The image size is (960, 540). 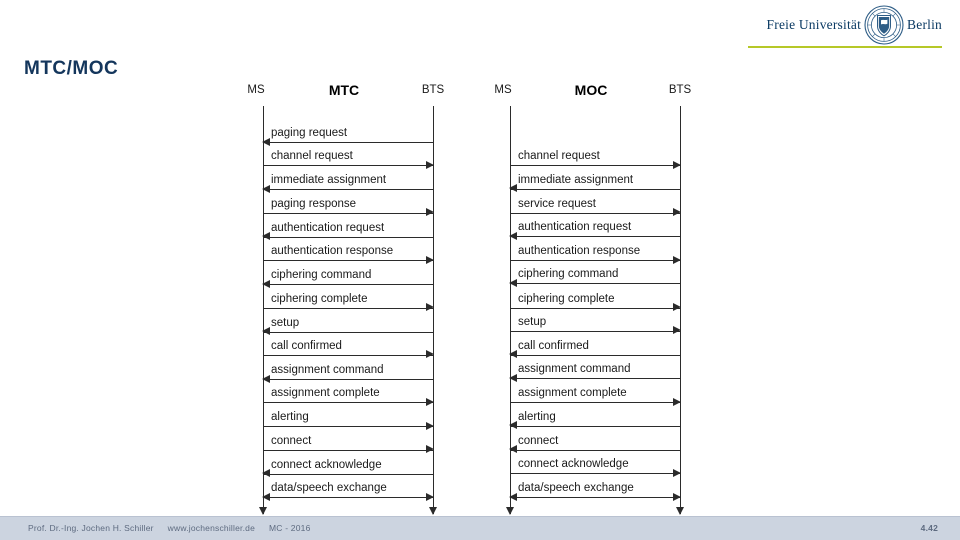 What do you see at coordinates (924, 24) in the screenshot?
I see `logo-text-right: Berlin` at bounding box center [924, 24].